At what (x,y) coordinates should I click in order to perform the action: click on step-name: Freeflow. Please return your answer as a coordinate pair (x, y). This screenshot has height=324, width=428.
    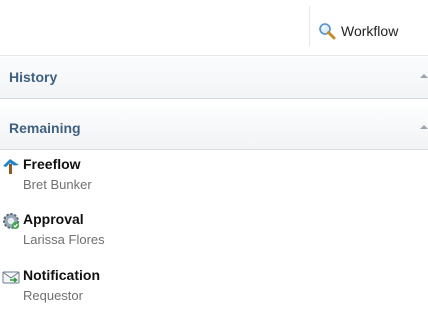
    Looking at the image, I should click on (52, 164).